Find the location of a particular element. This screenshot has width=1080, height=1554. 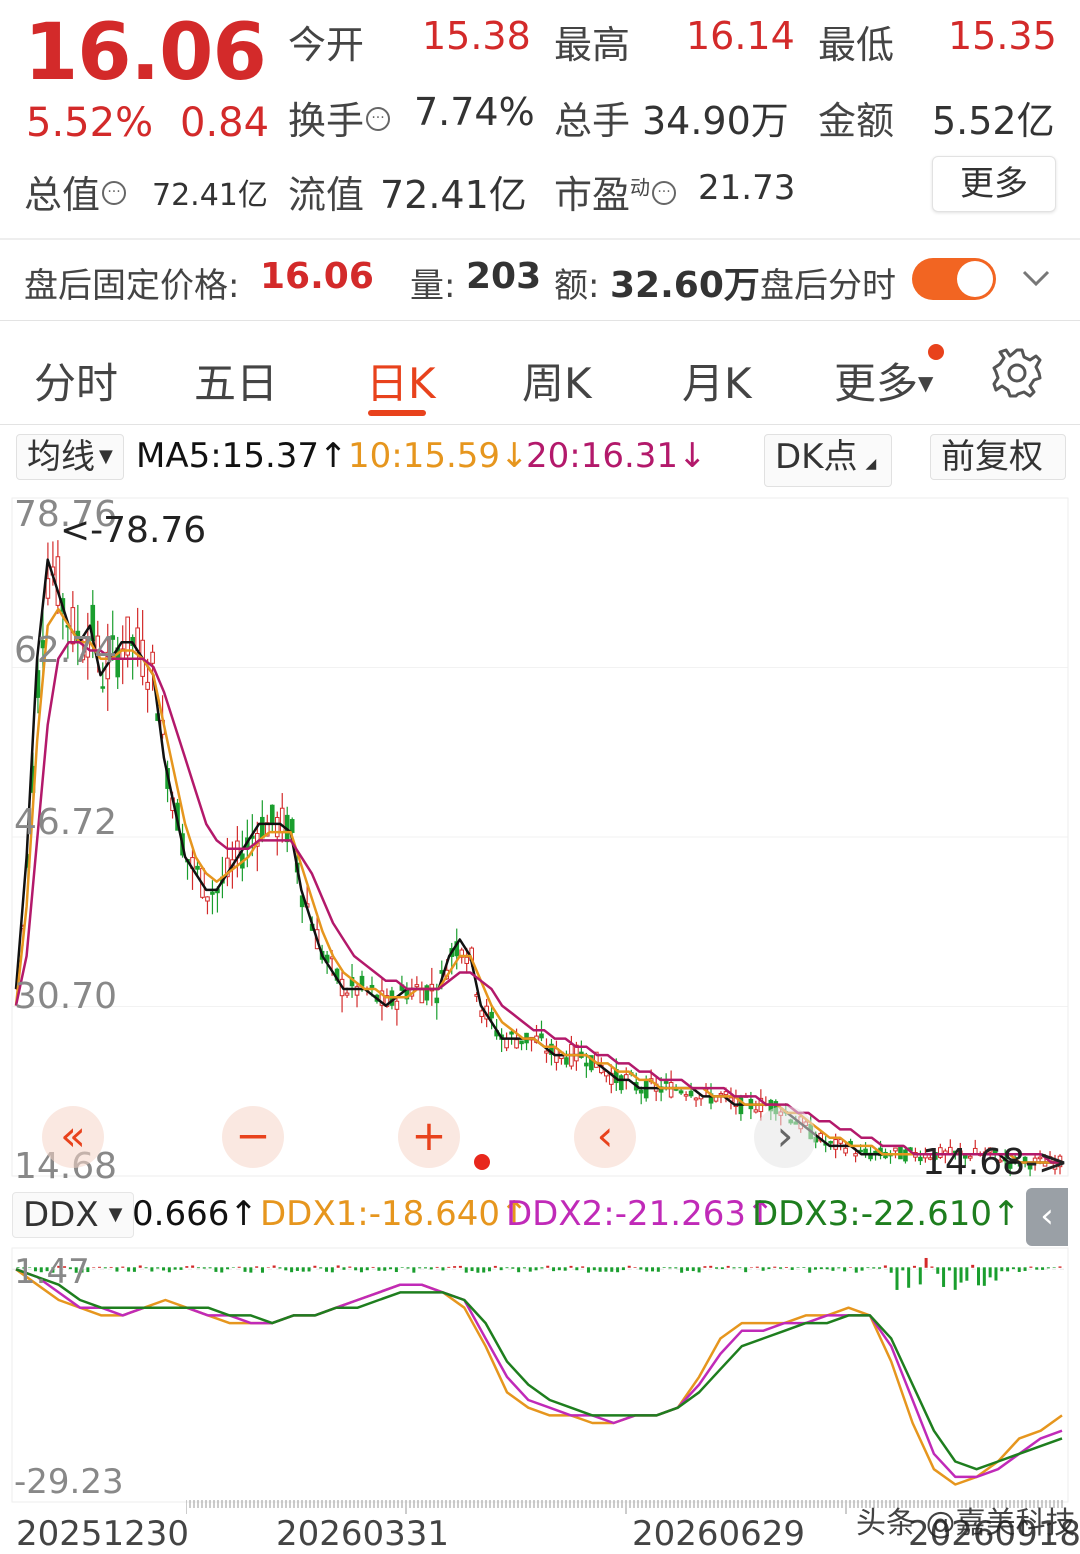

ma5-value: MA5:15.37 is located at coordinates (228, 456).